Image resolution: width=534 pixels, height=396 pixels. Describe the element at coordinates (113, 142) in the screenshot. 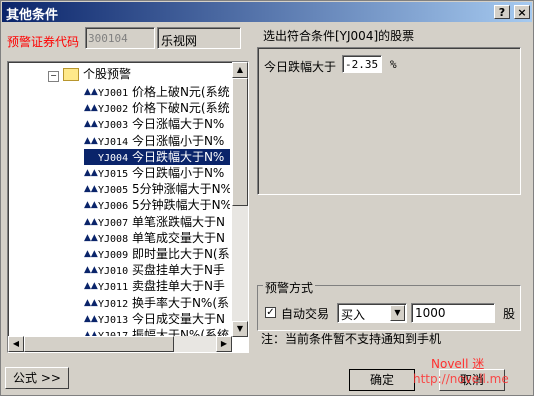

I see `tree-item-code: YJ014` at that location.